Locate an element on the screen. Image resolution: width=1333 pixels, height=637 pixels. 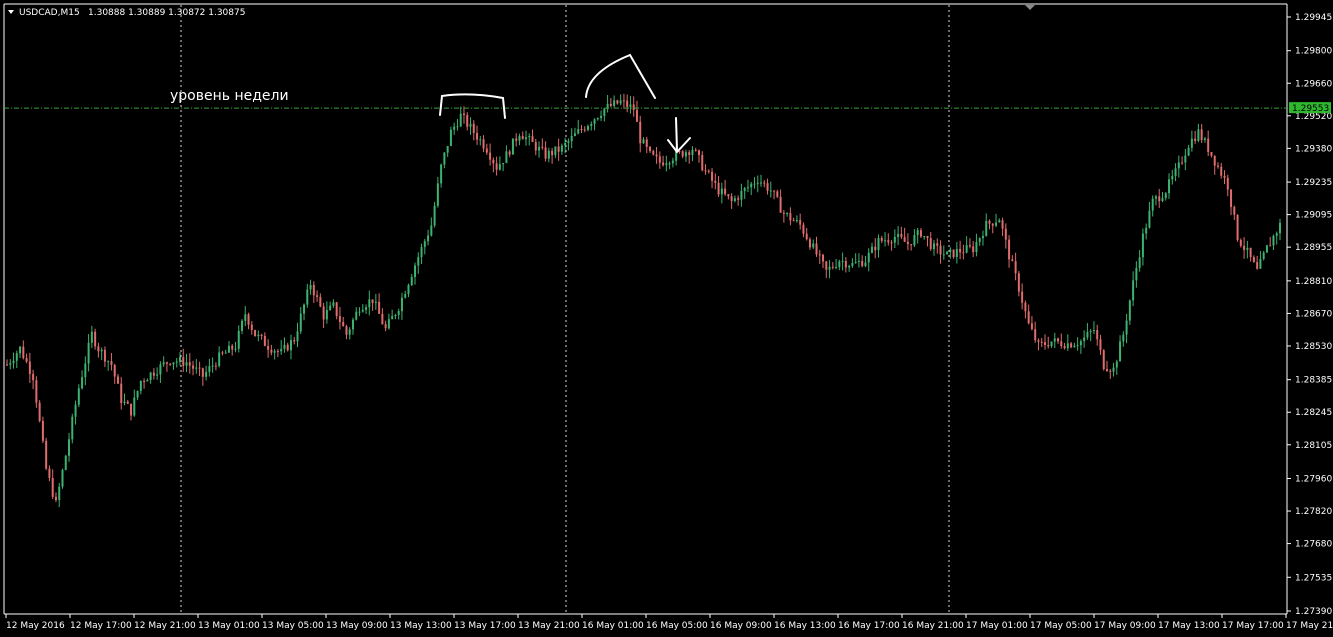
time-tick-label: 12 May 17:00 is located at coordinates (101, 626).